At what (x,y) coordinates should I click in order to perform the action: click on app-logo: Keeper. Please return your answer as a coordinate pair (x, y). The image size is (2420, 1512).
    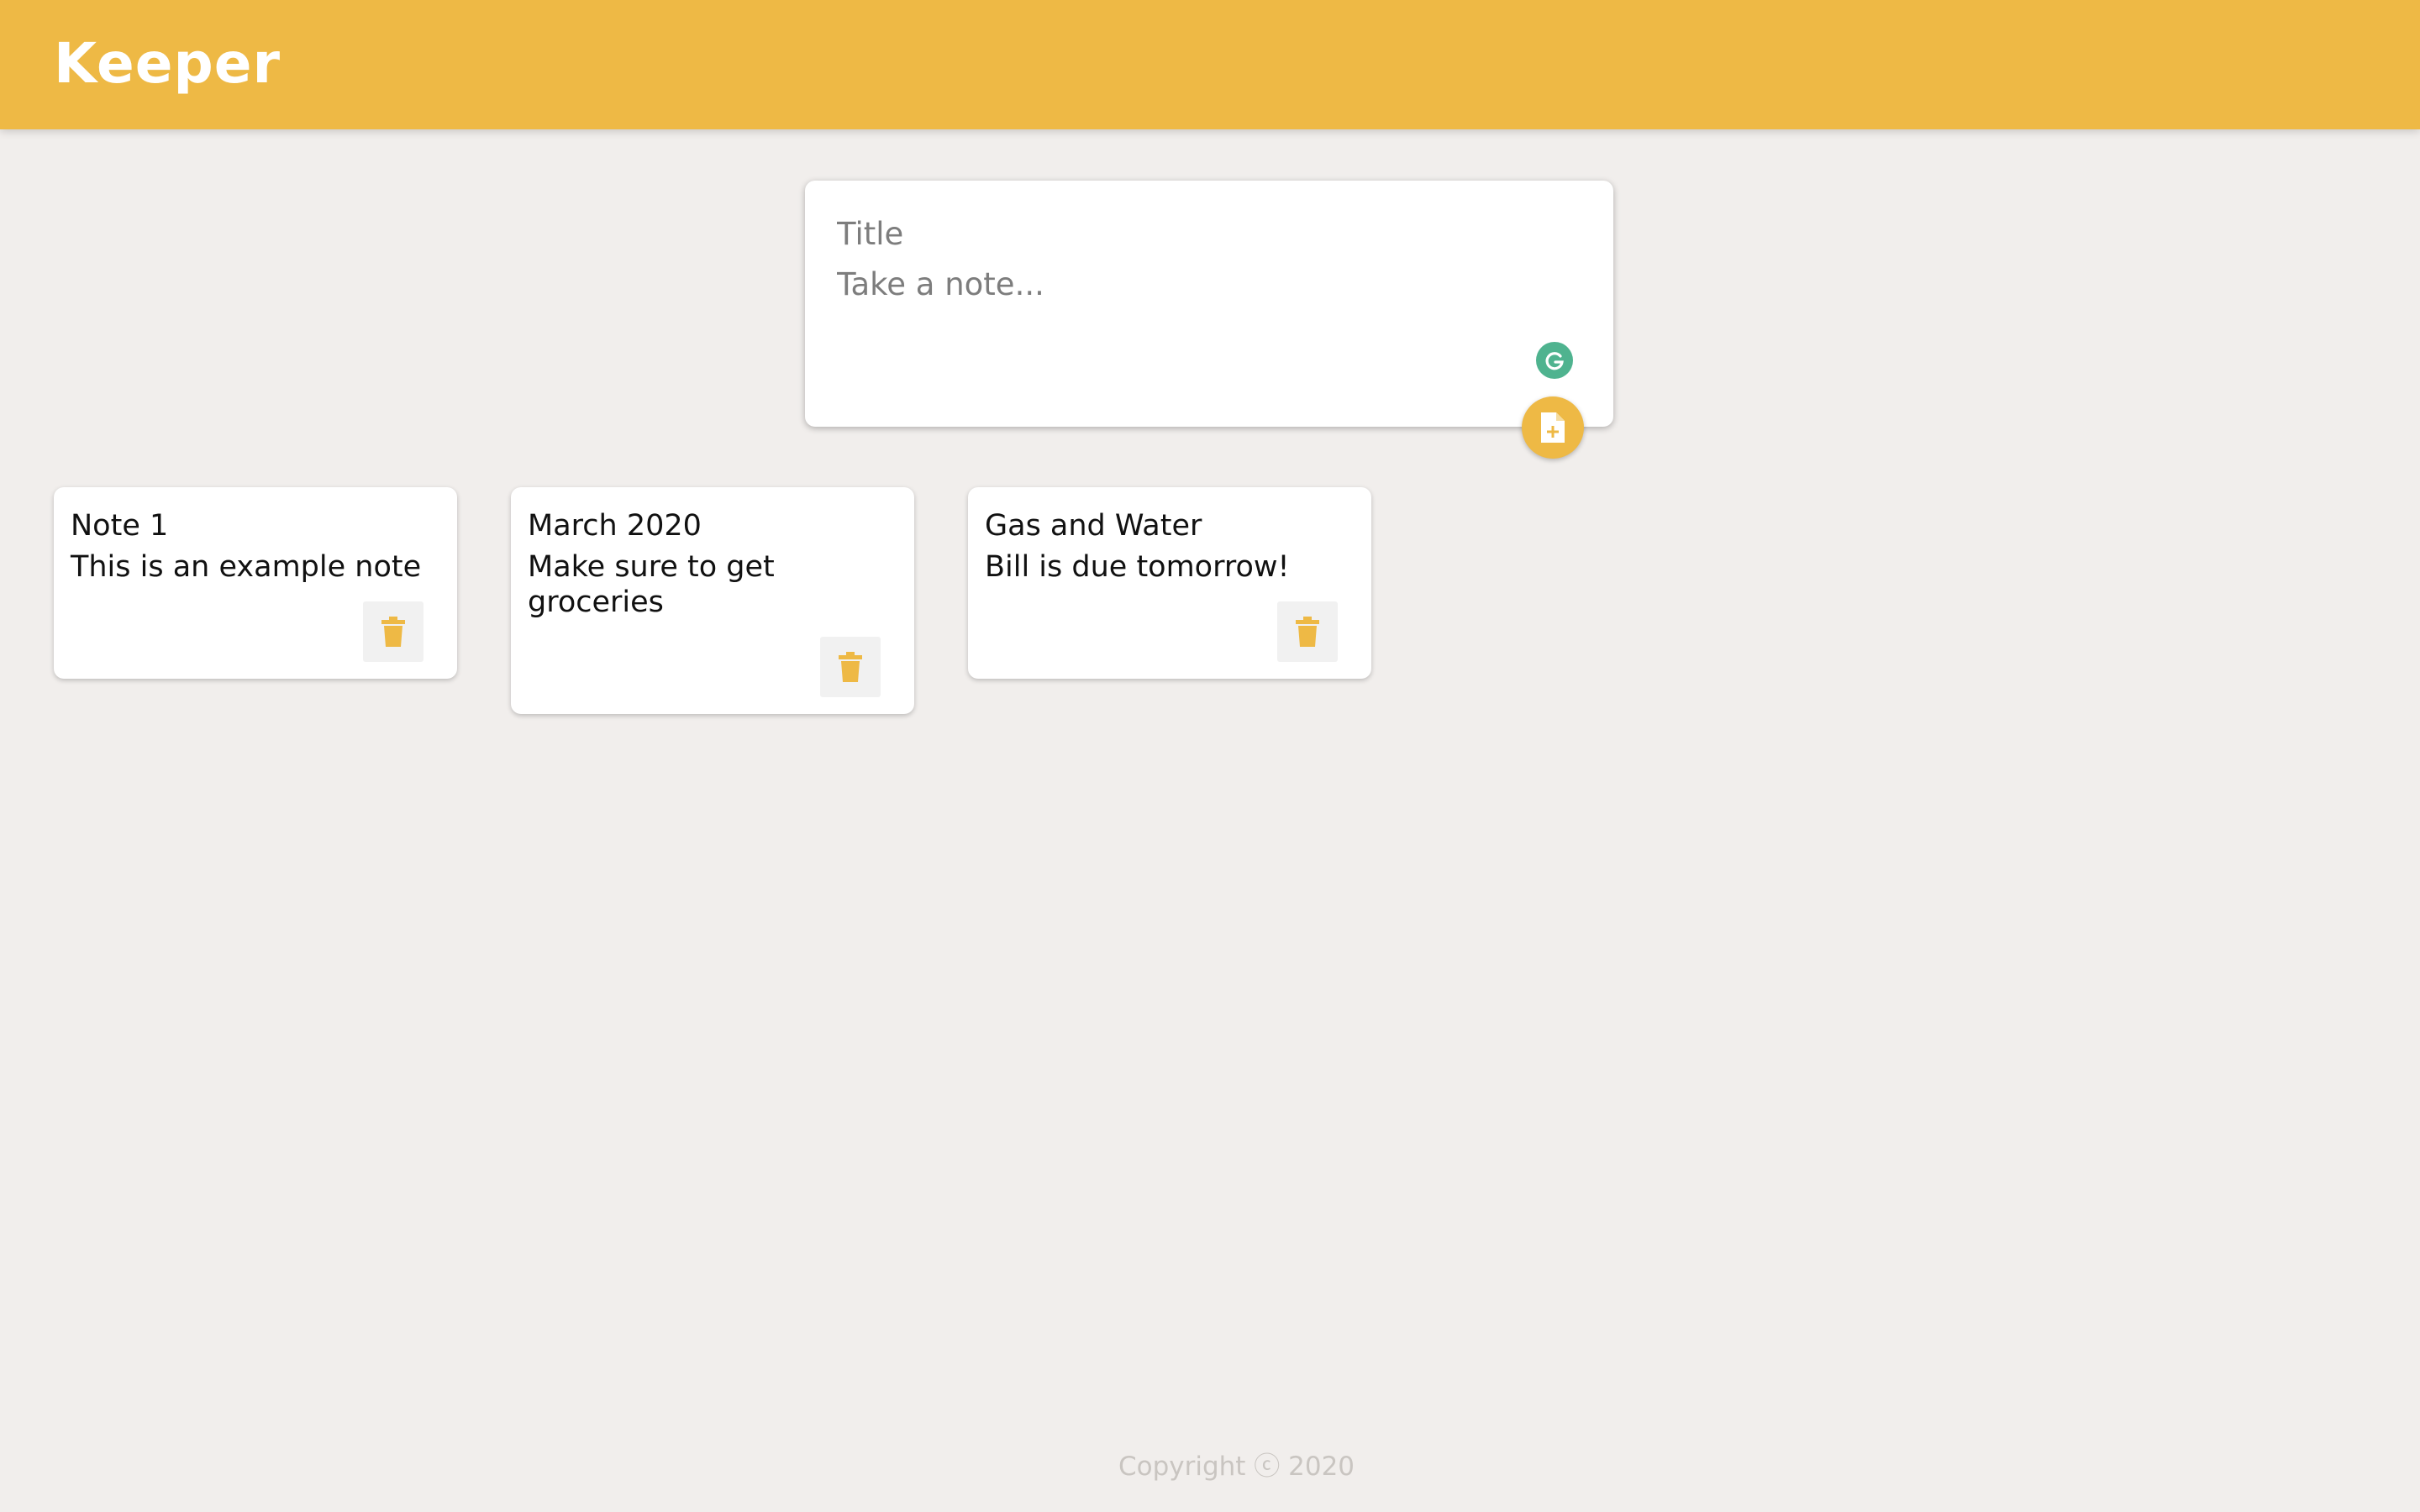
    Looking at the image, I should click on (167, 63).